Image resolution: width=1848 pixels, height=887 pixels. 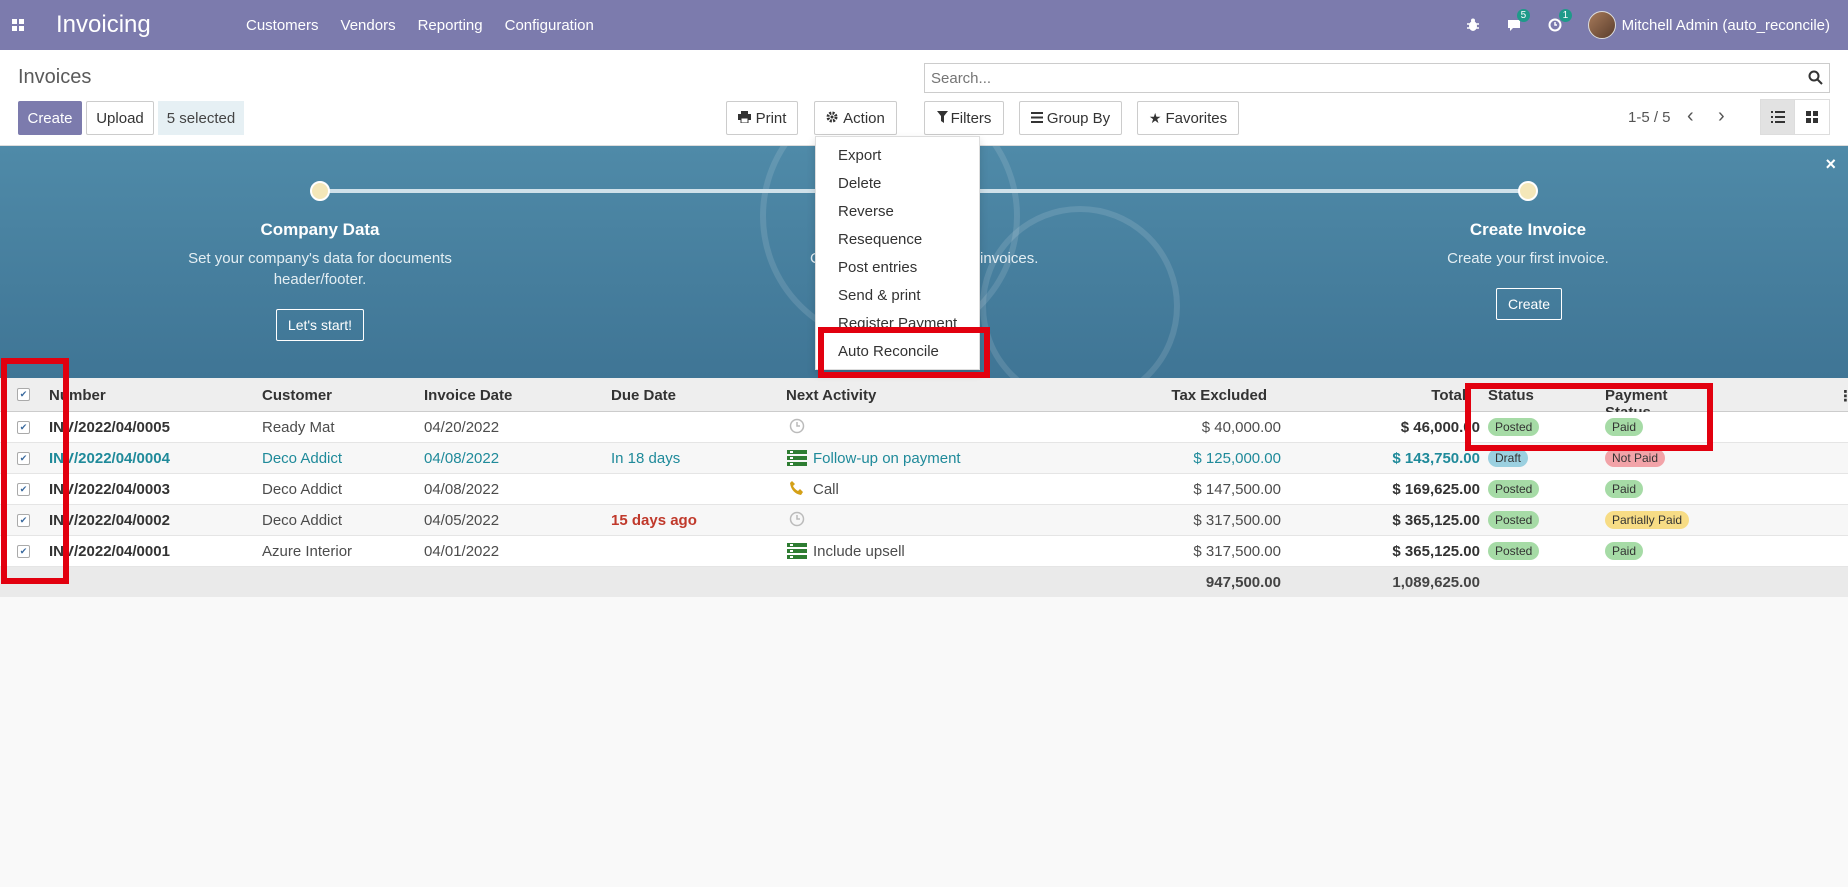 I want to click on star-icon: ★, so click(x=1155, y=117).